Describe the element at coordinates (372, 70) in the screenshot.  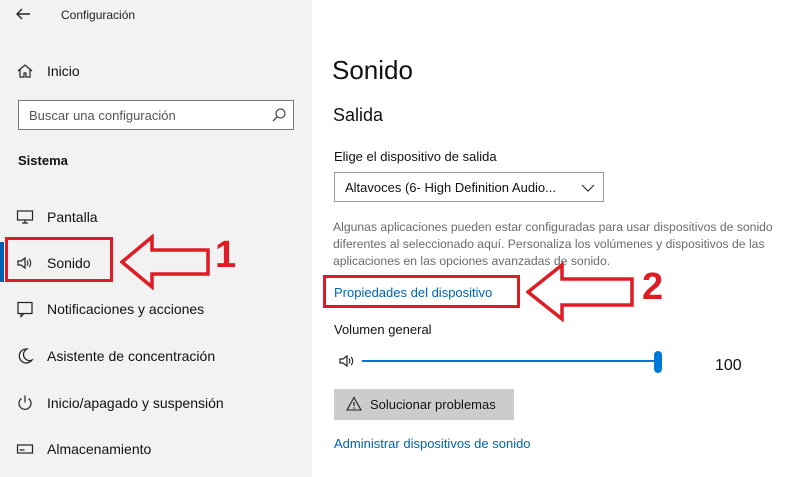
I see `page-title: Sonido` at that location.